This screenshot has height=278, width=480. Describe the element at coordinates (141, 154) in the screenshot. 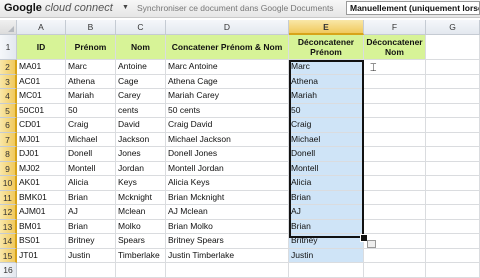

I see `table-cell: Jones` at that location.